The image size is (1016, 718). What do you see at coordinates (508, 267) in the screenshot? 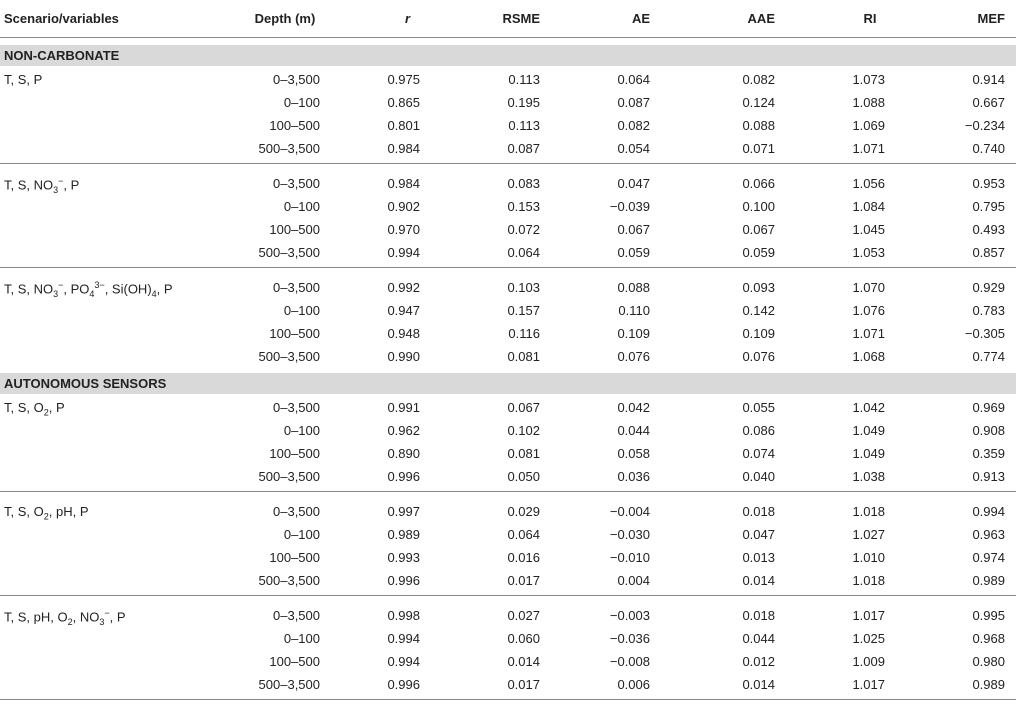
I see `group-divider` at bounding box center [508, 267].